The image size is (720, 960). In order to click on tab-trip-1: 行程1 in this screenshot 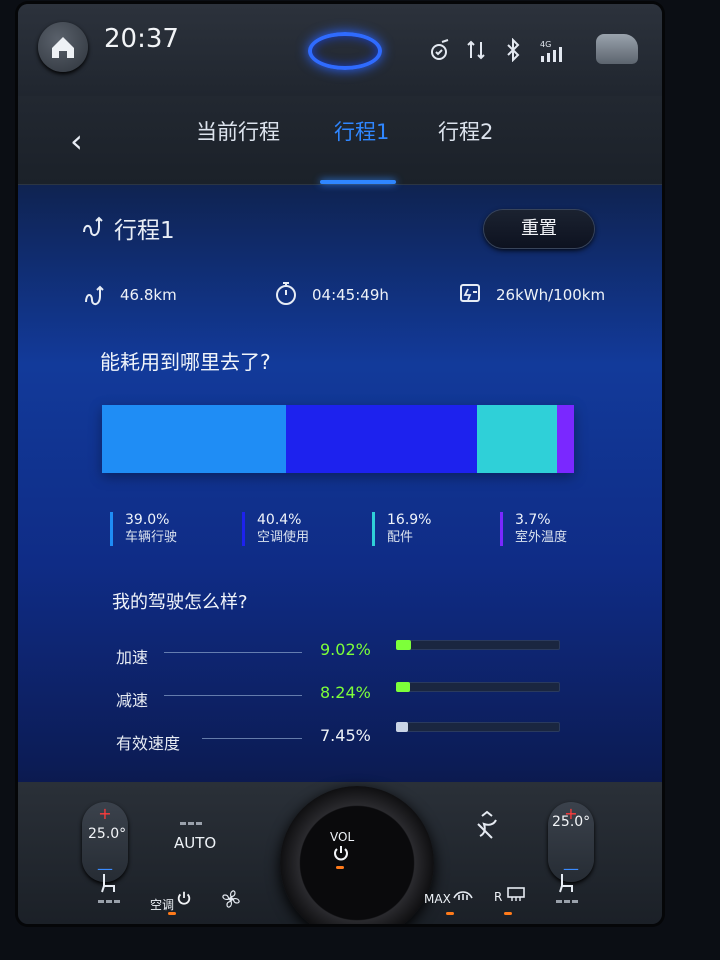, I will do `click(361, 131)`.